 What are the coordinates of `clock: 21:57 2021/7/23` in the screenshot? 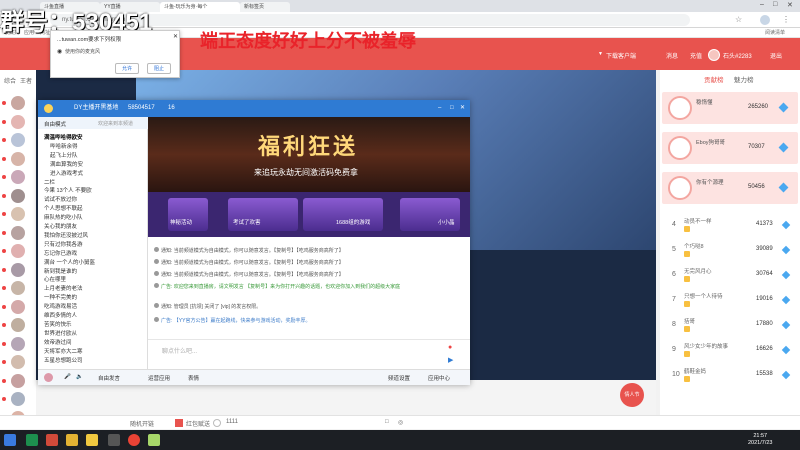 It's located at (760, 440).